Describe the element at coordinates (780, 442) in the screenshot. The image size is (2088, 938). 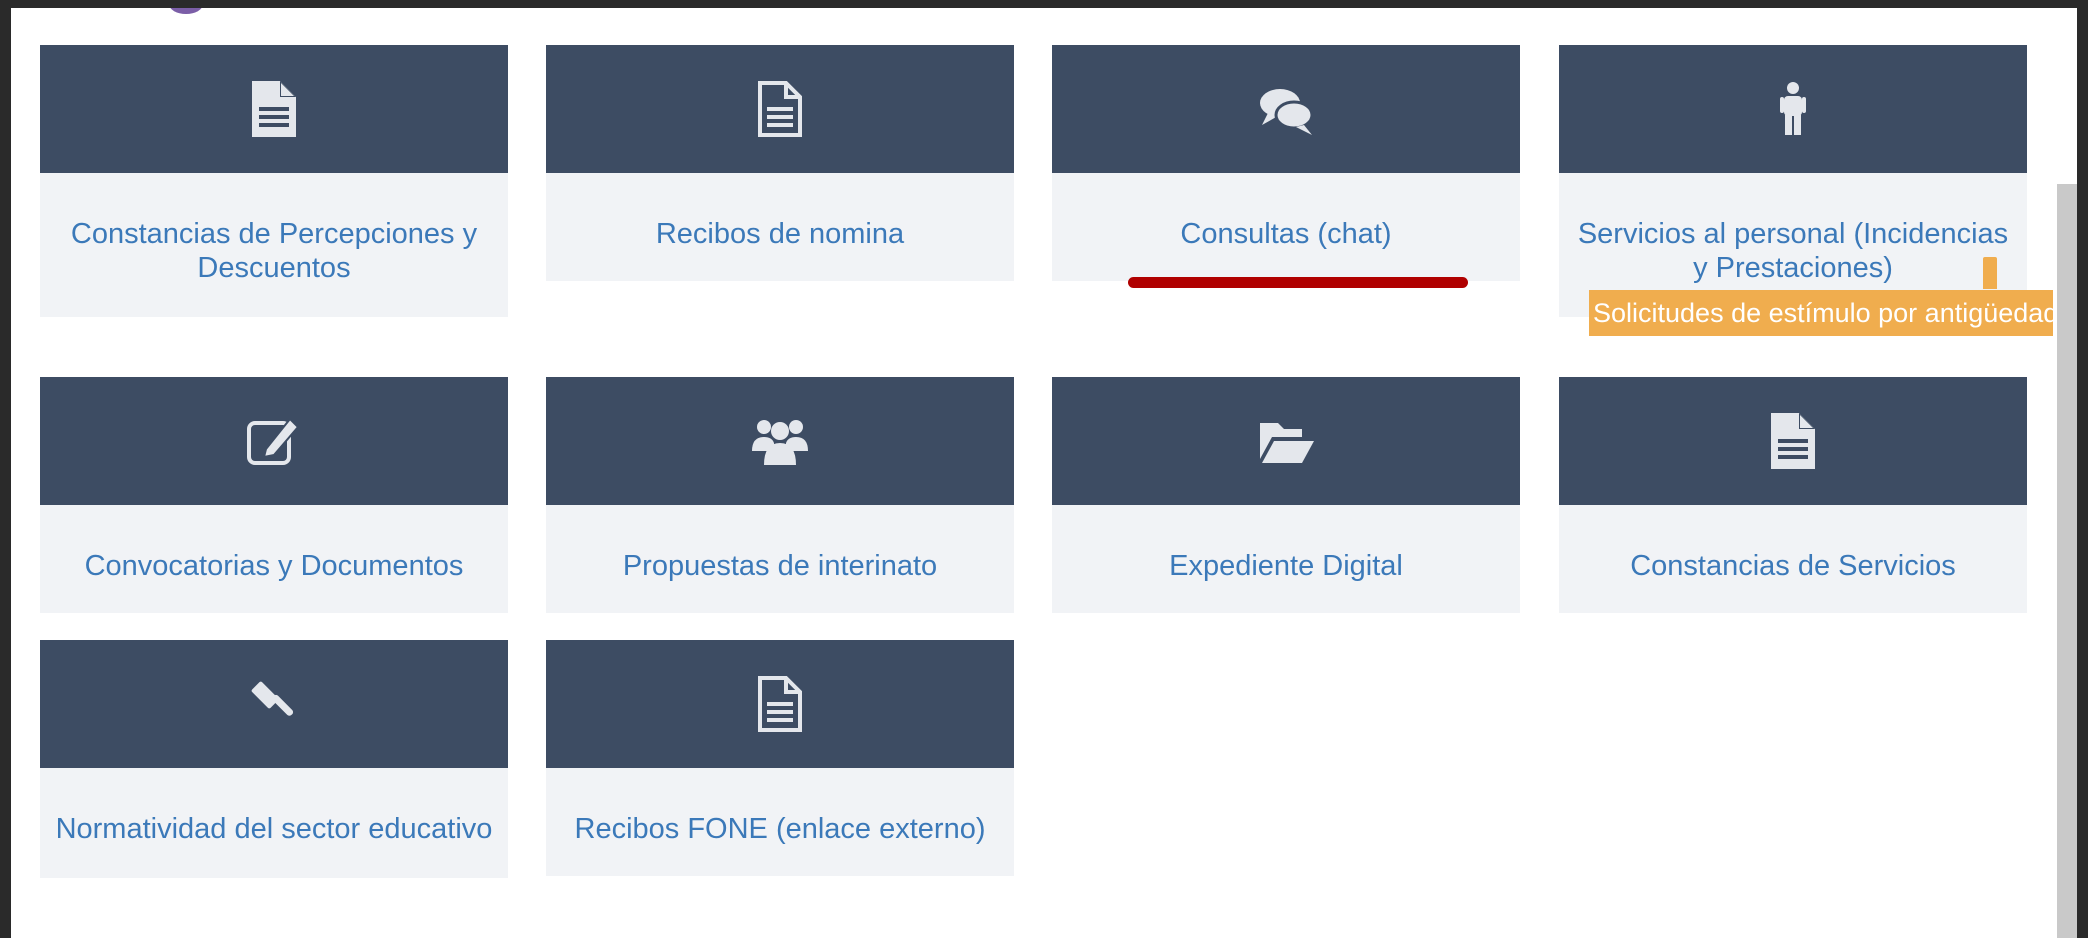
I see `users-icon` at that location.